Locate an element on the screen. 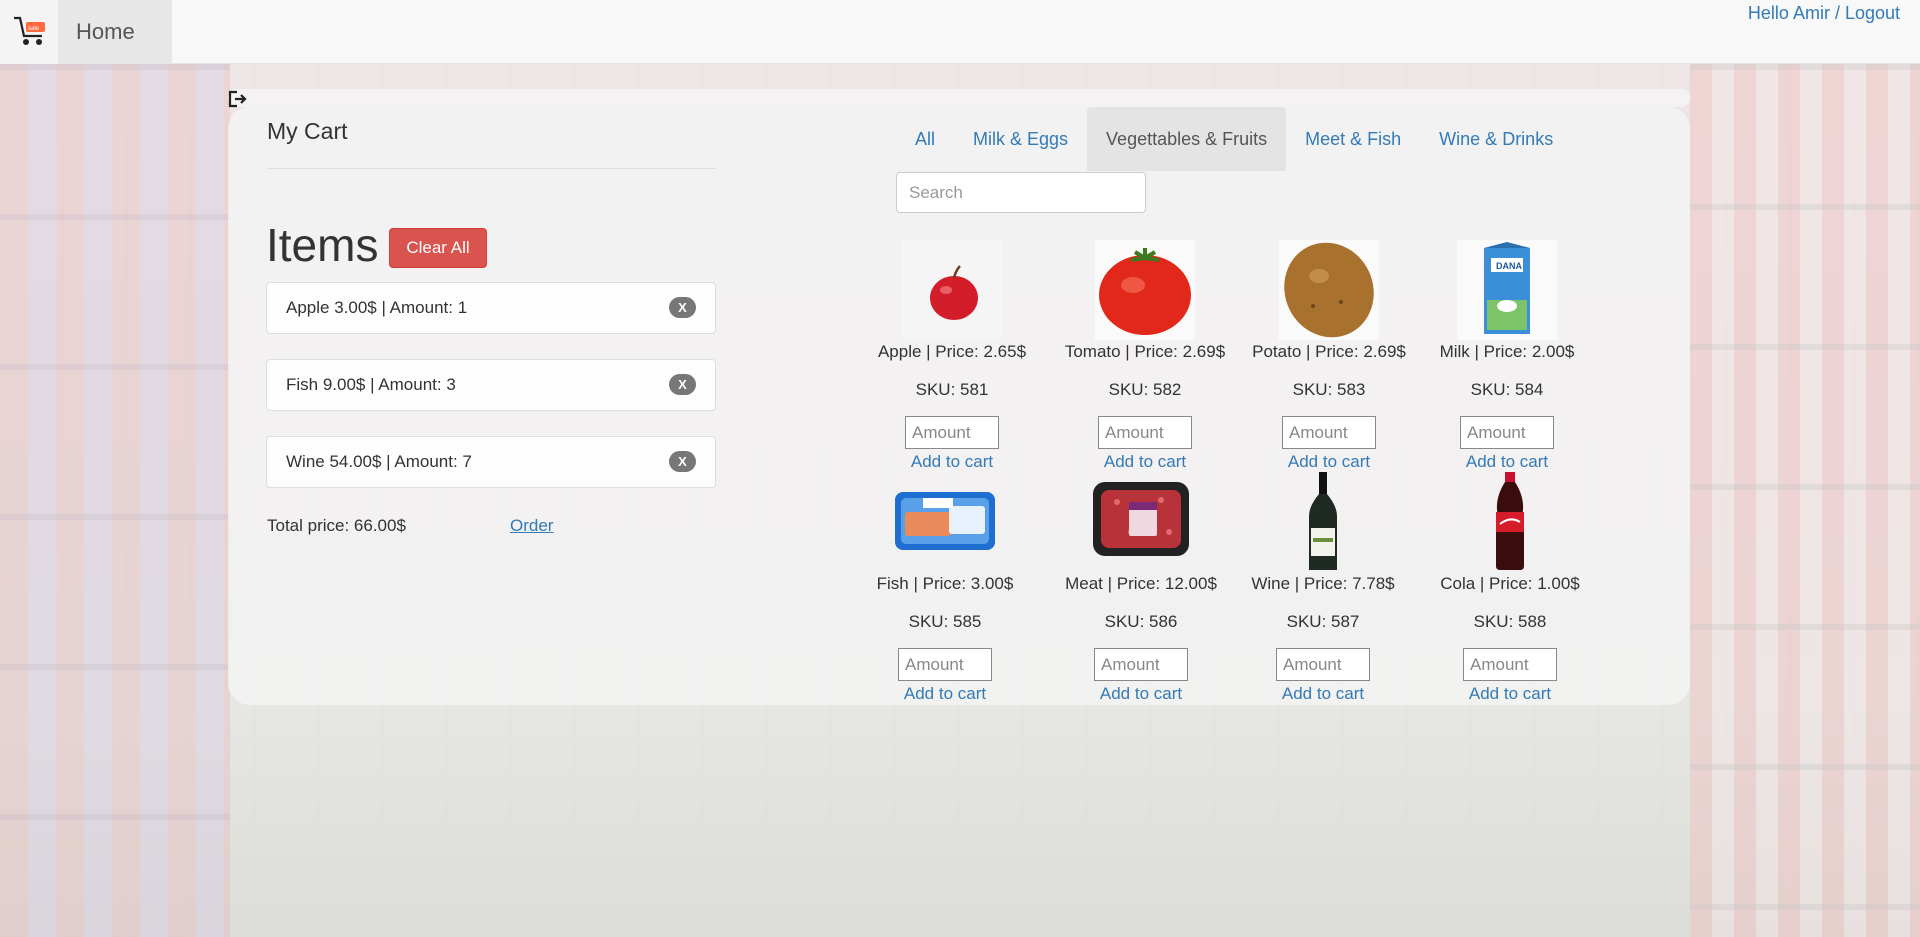 This screenshot has width=1920, height=937. sign-out-icon is located at coordinates (238, 101).